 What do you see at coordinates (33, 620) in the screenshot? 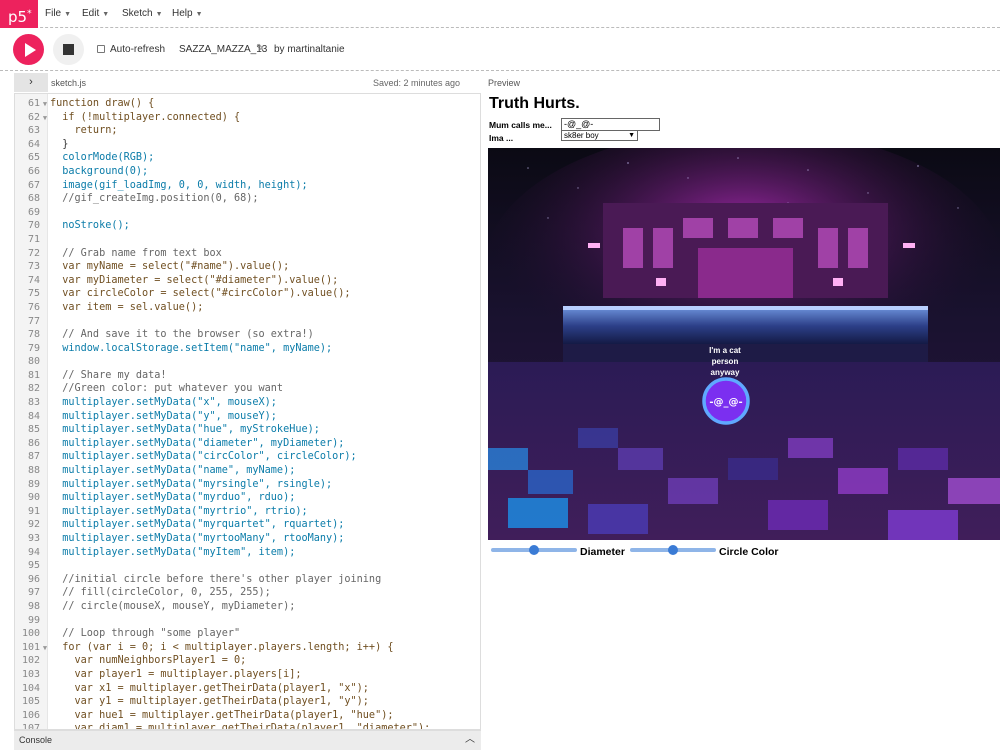
I see `line-number: 99` at bounding box center [33, 620].